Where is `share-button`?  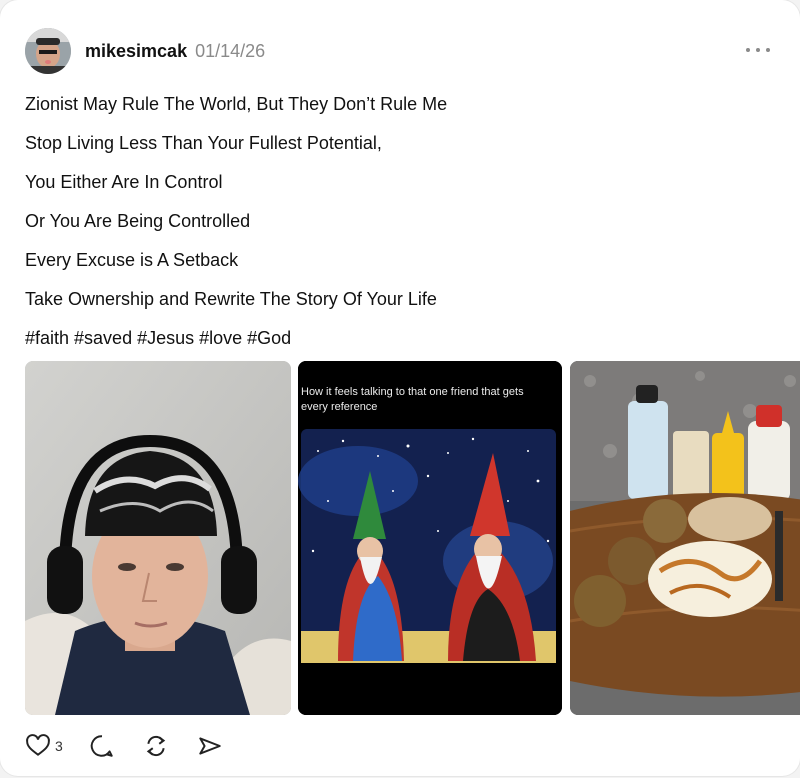 share-button is located at coordinates (210, 746).